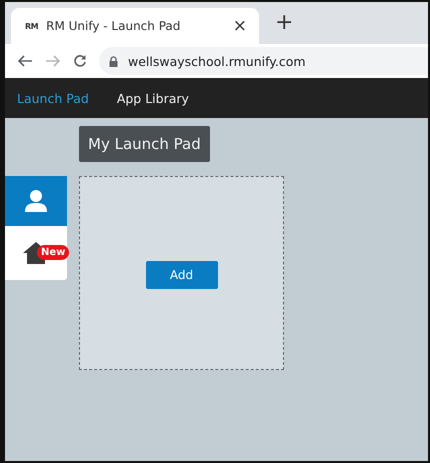  What do you see at coordinates (284, 23) in the screenshot?
I see `new-tab-button: +` at bounding box center [284, 23].